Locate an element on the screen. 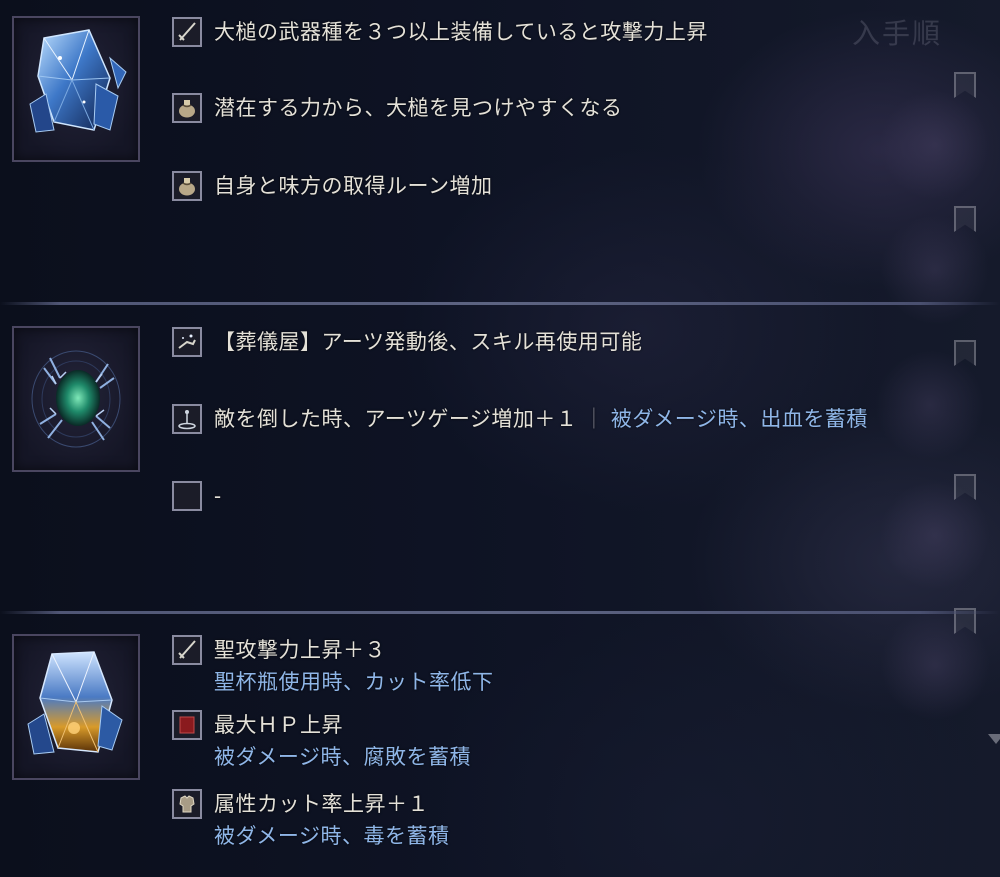 This screenshot has width=1000, height=877. empty-slot-icon is located at coordinates (187, 496).